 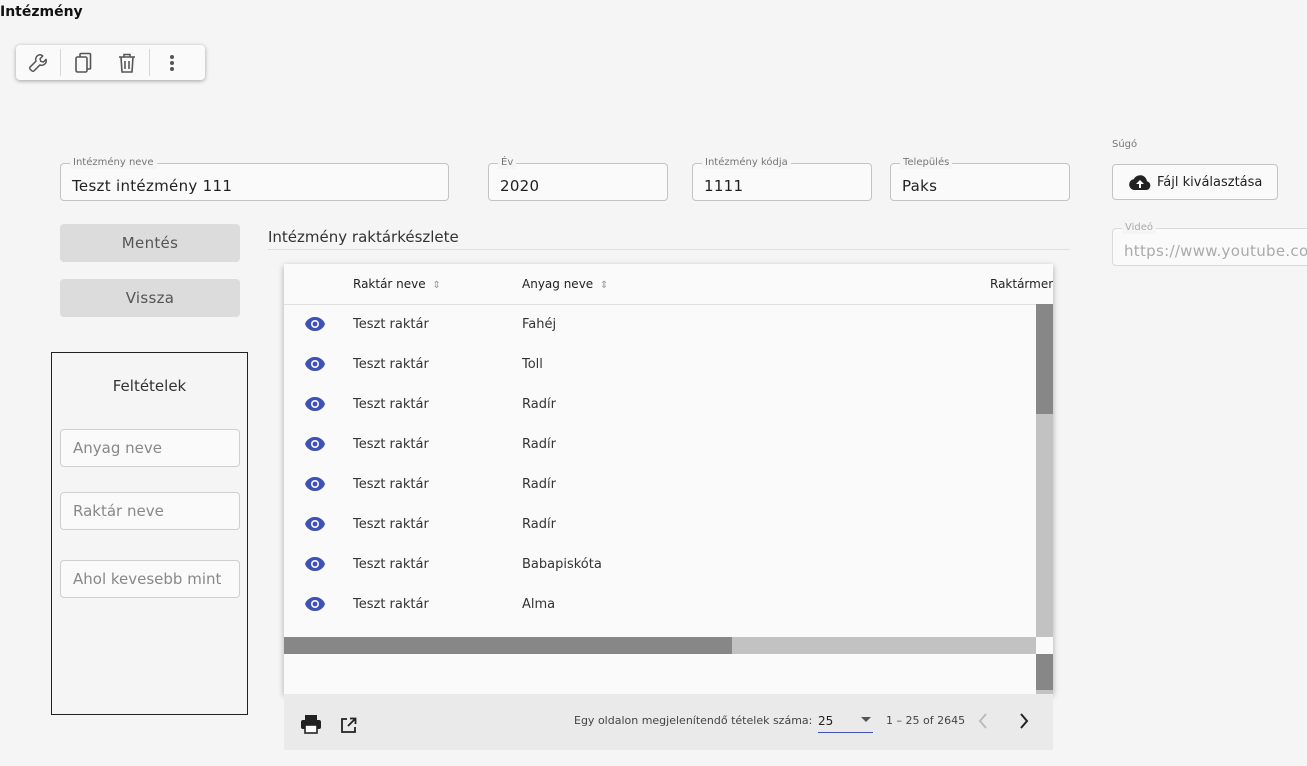 I want to click on open-external-icon, so click(x=349, y=725).